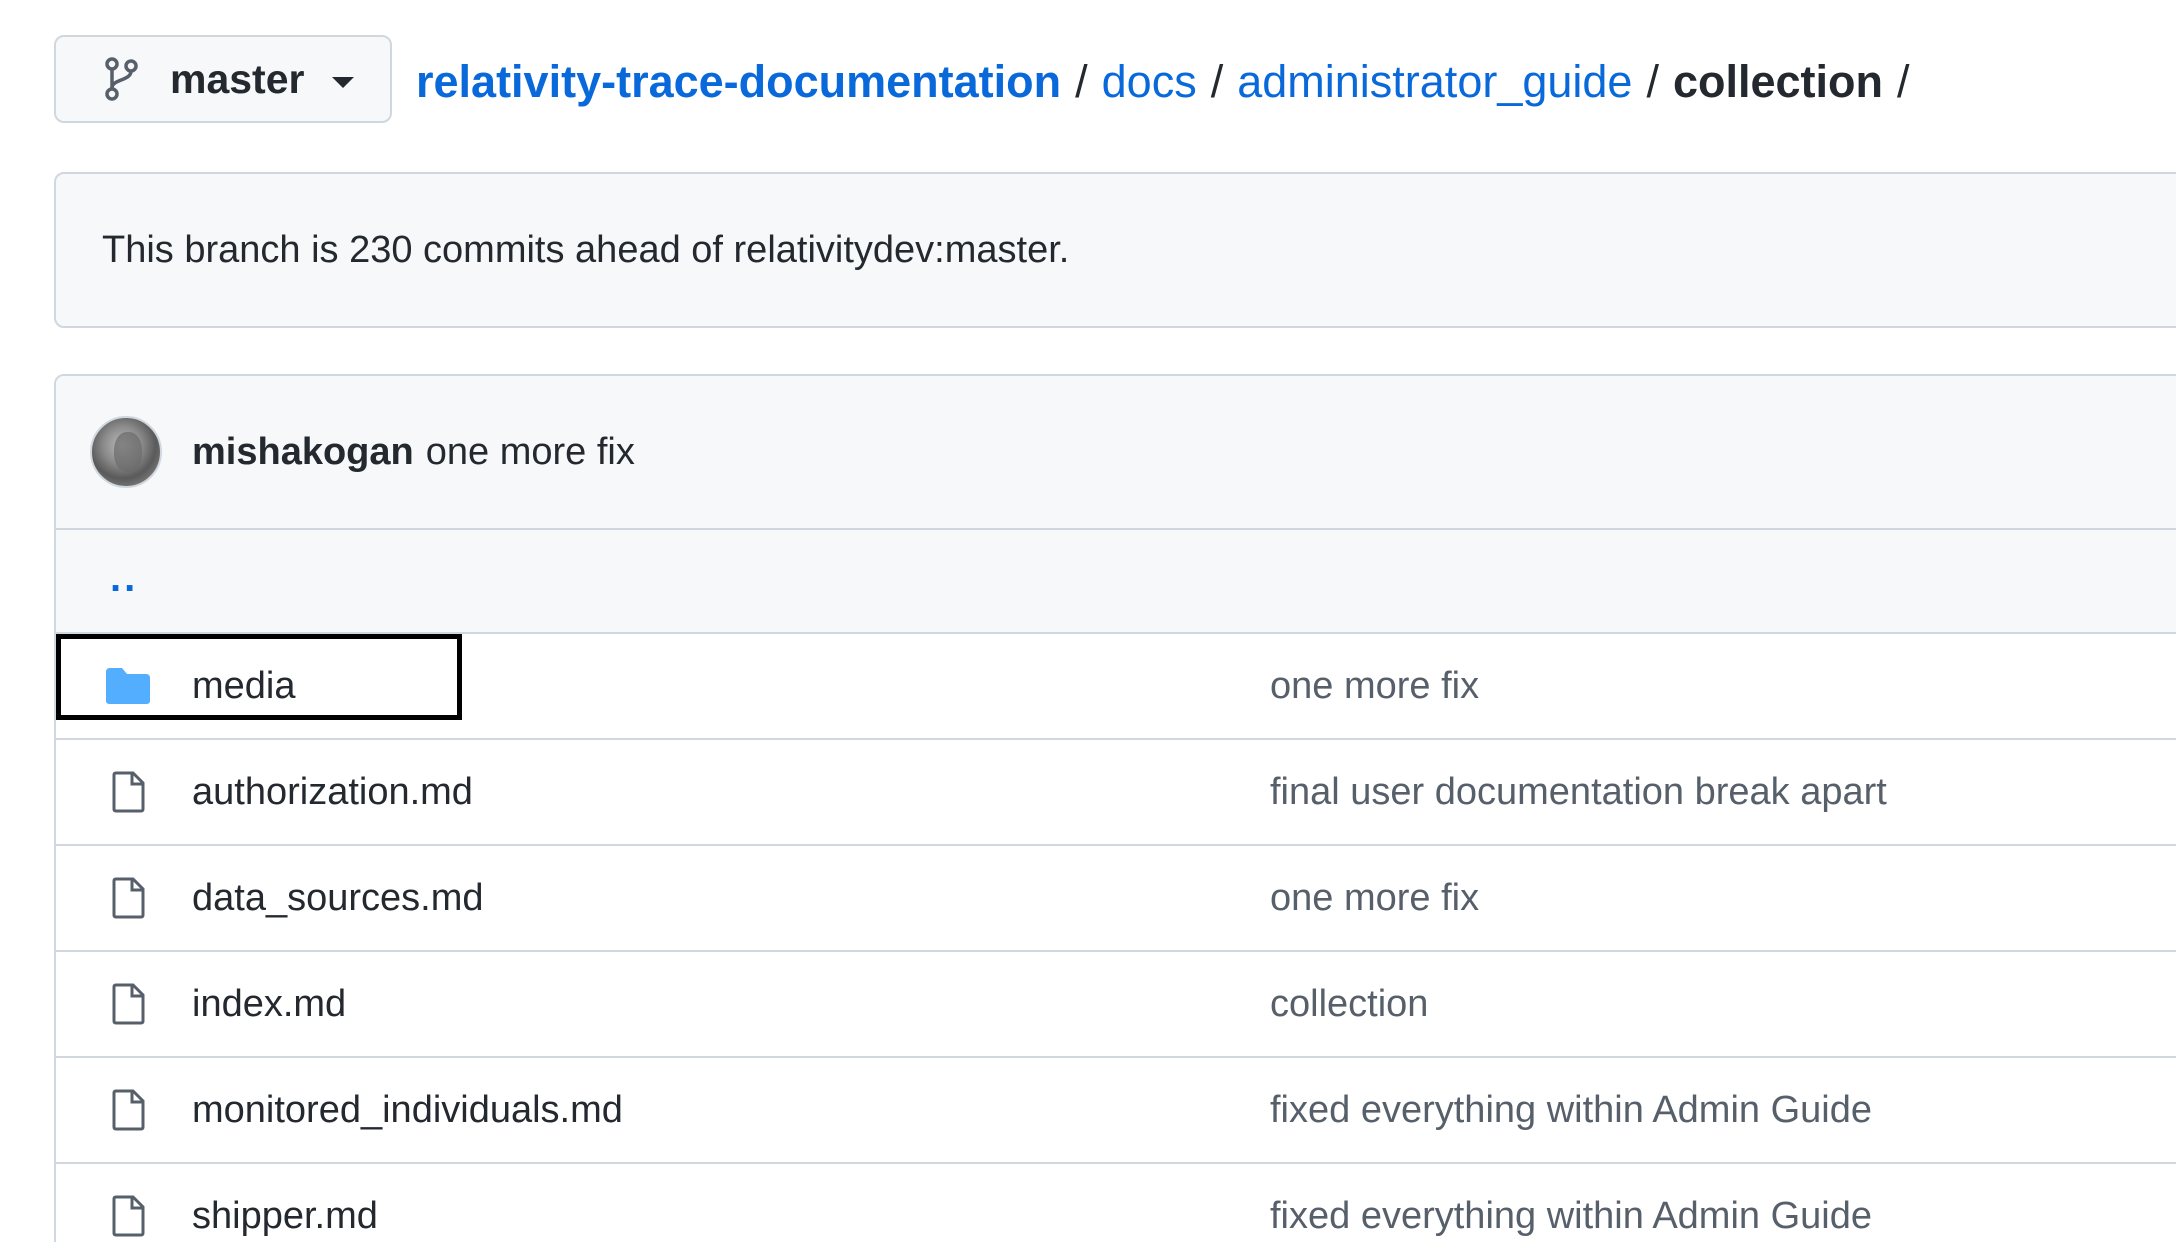  Describe the element at coordinates (562, 1110) in the screenshot. I see `file-name-link: monitored_individuals.md` at that location.